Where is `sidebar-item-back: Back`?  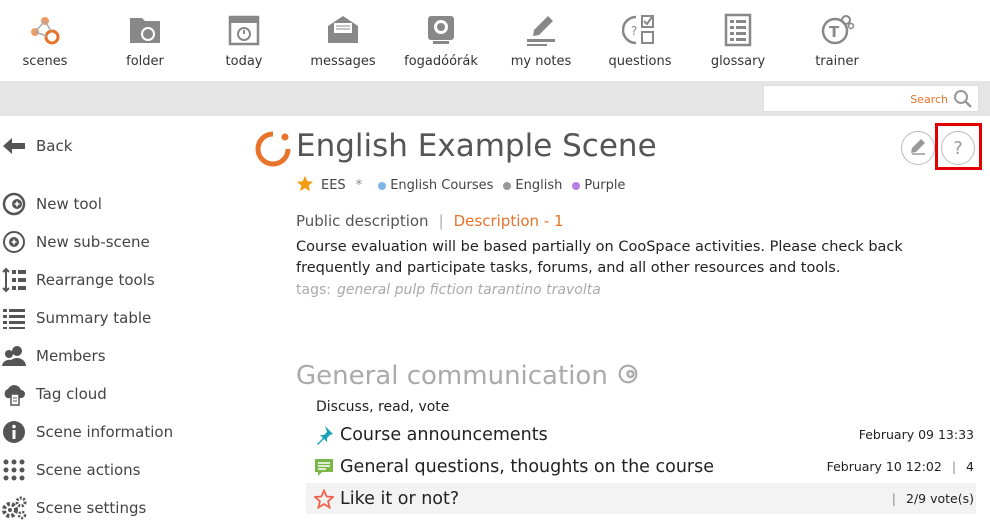 sidebar-item-back: Back is located at coordinates (36, 146).